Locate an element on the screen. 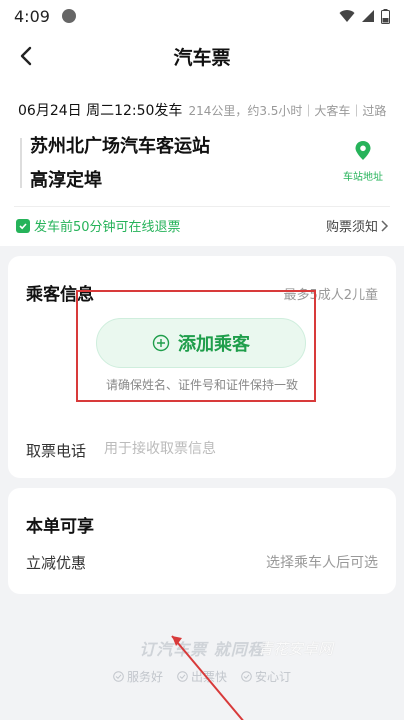 The width and height of the screenshot is (404, 720). status-time: 4:09 is located at coordinates (32, 16).